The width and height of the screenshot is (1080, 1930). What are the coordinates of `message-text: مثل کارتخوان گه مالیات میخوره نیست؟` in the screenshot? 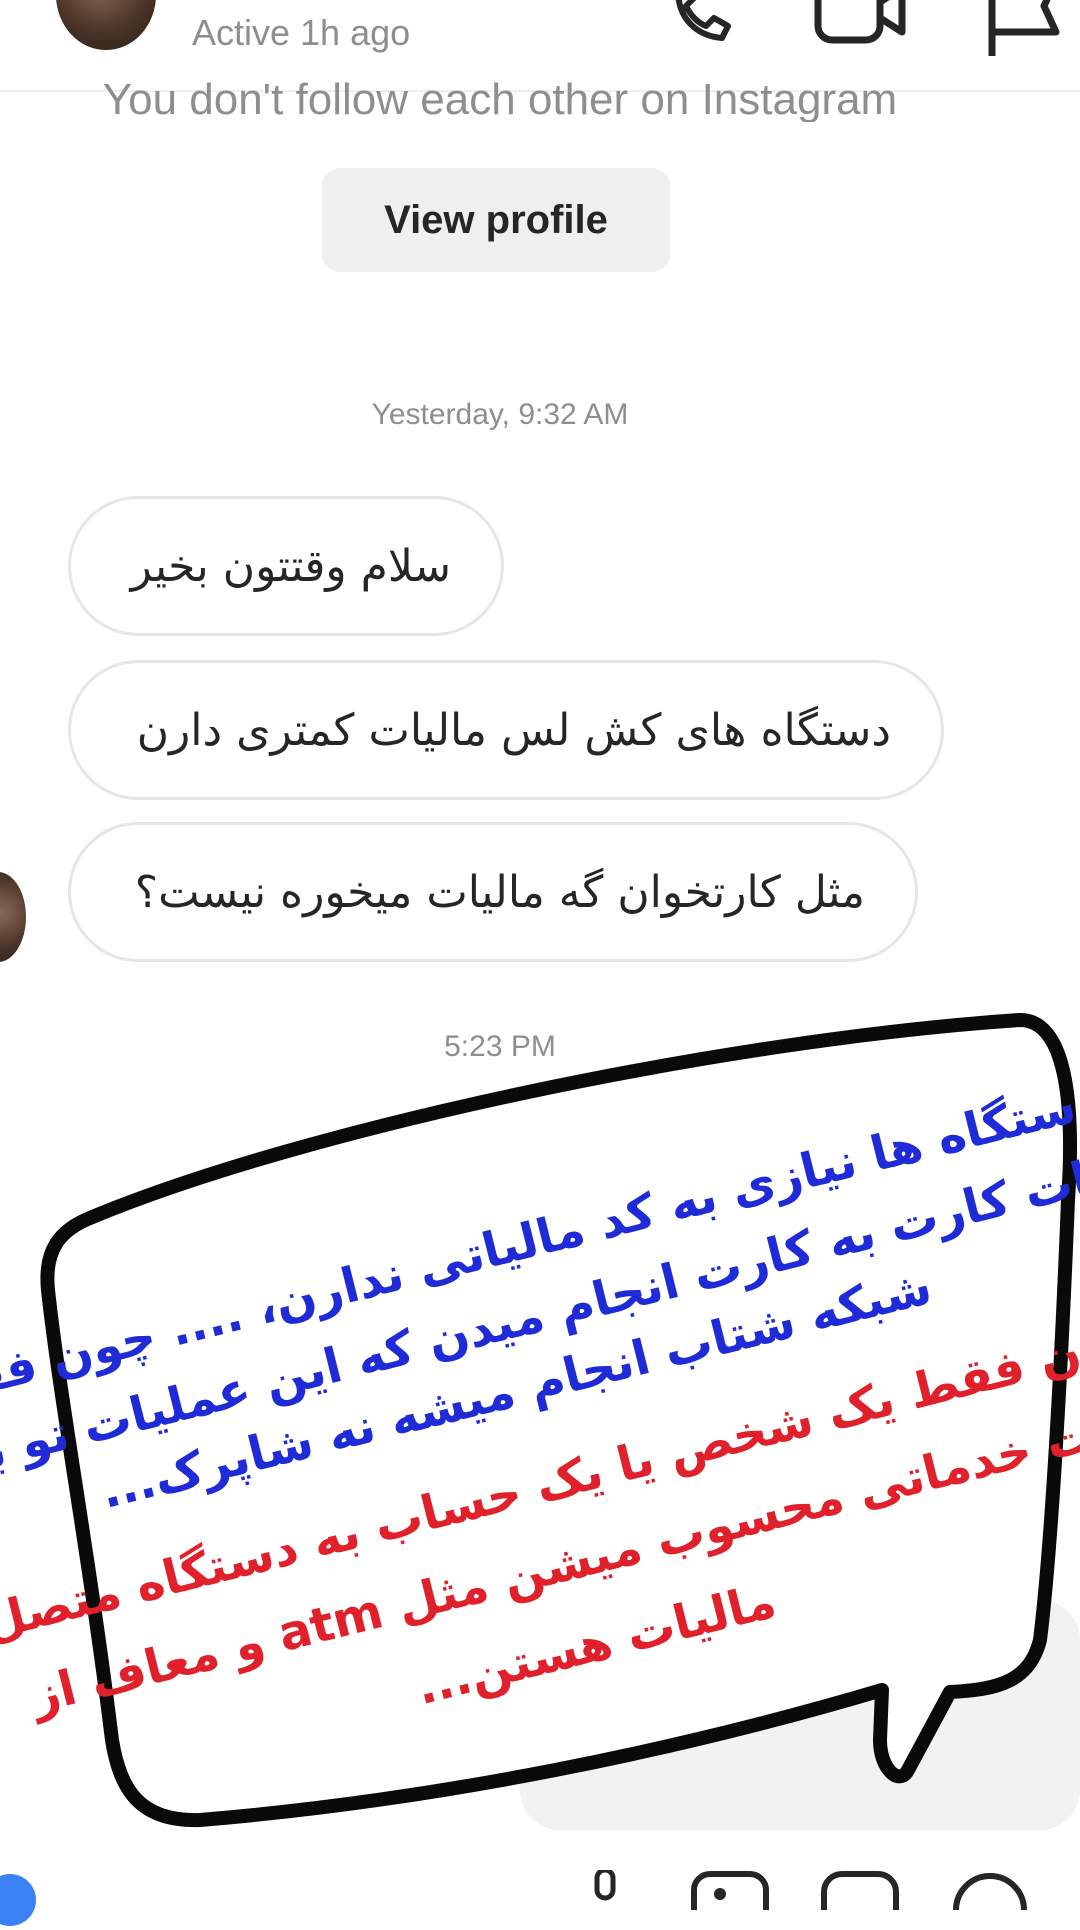 It's located at (499, 892).